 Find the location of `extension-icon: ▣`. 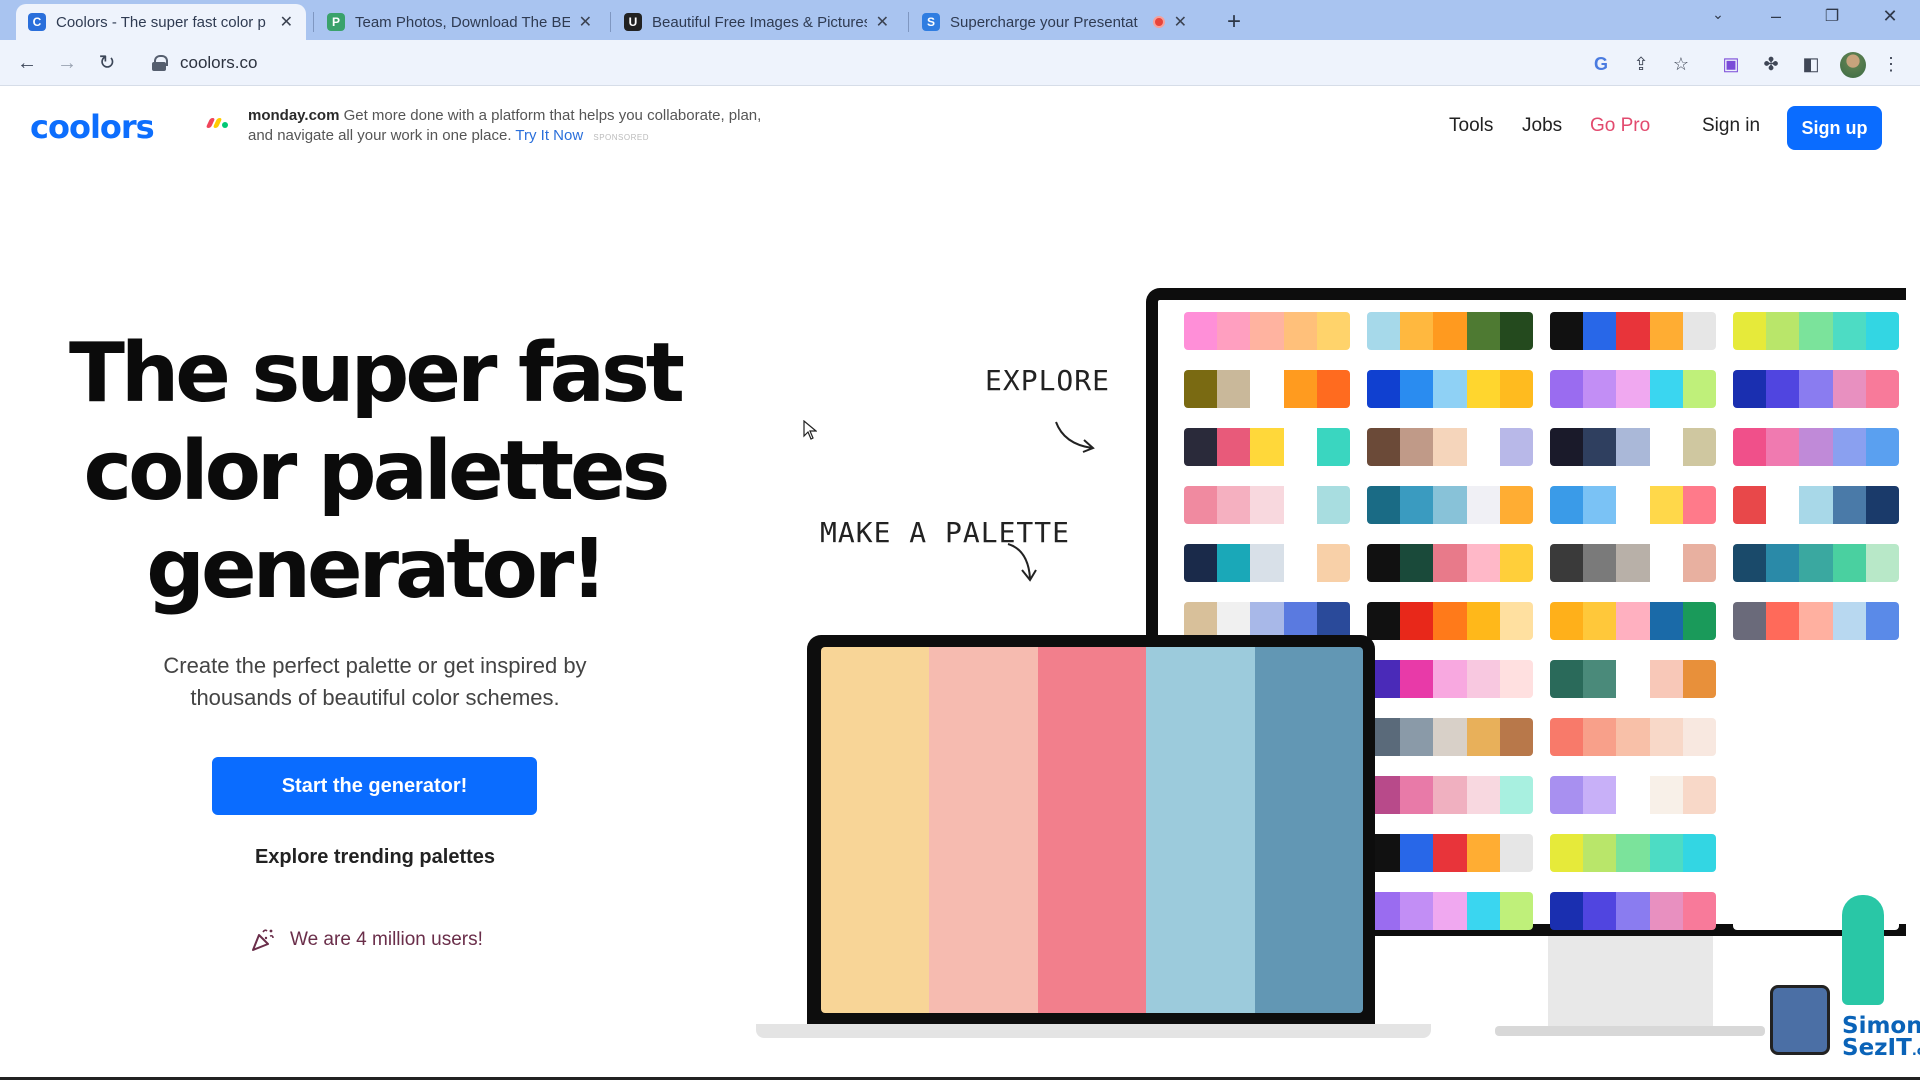

extension-icon: ▣ is located at coordinates (1731, 64).